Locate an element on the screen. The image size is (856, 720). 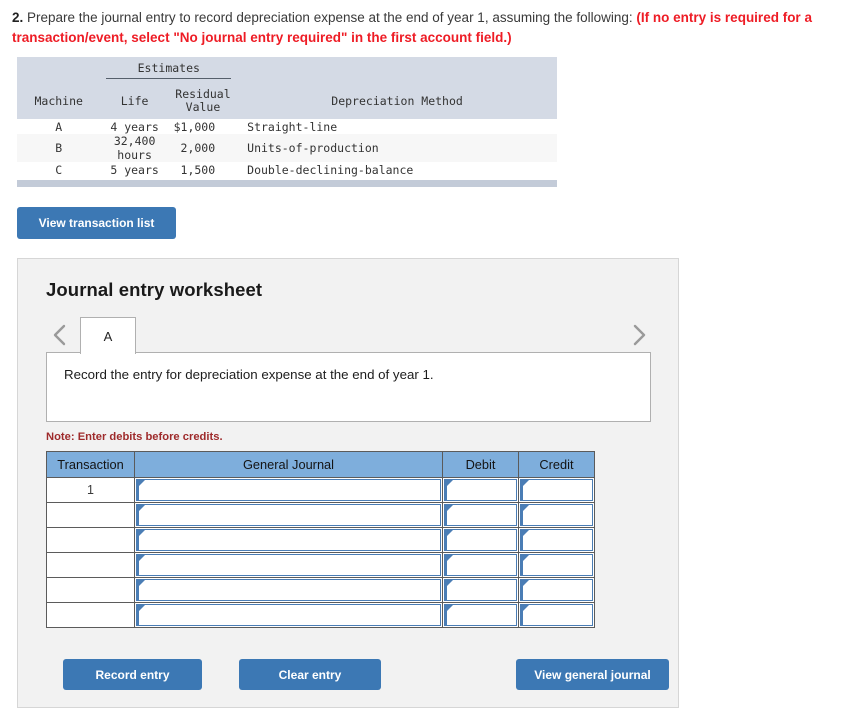
estimates-table-footer-bar is located at coordinates (287, 184).